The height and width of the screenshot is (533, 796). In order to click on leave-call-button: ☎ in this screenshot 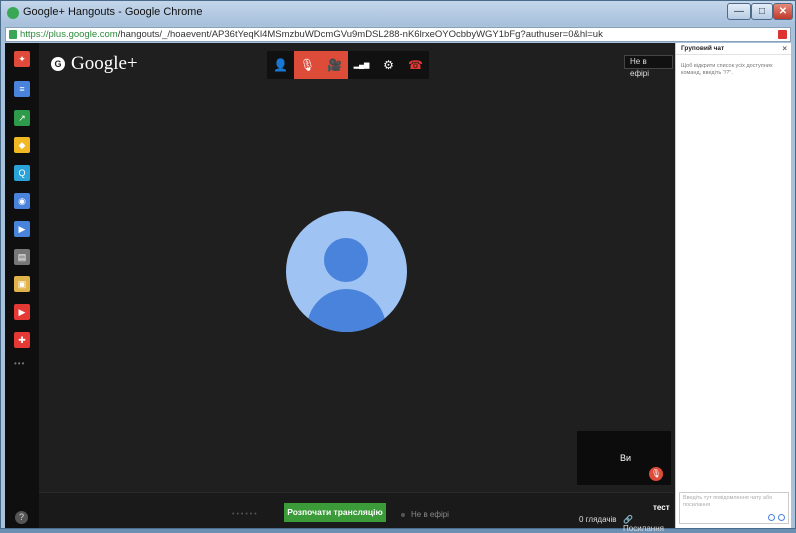, I will do `click(415, 65)`.